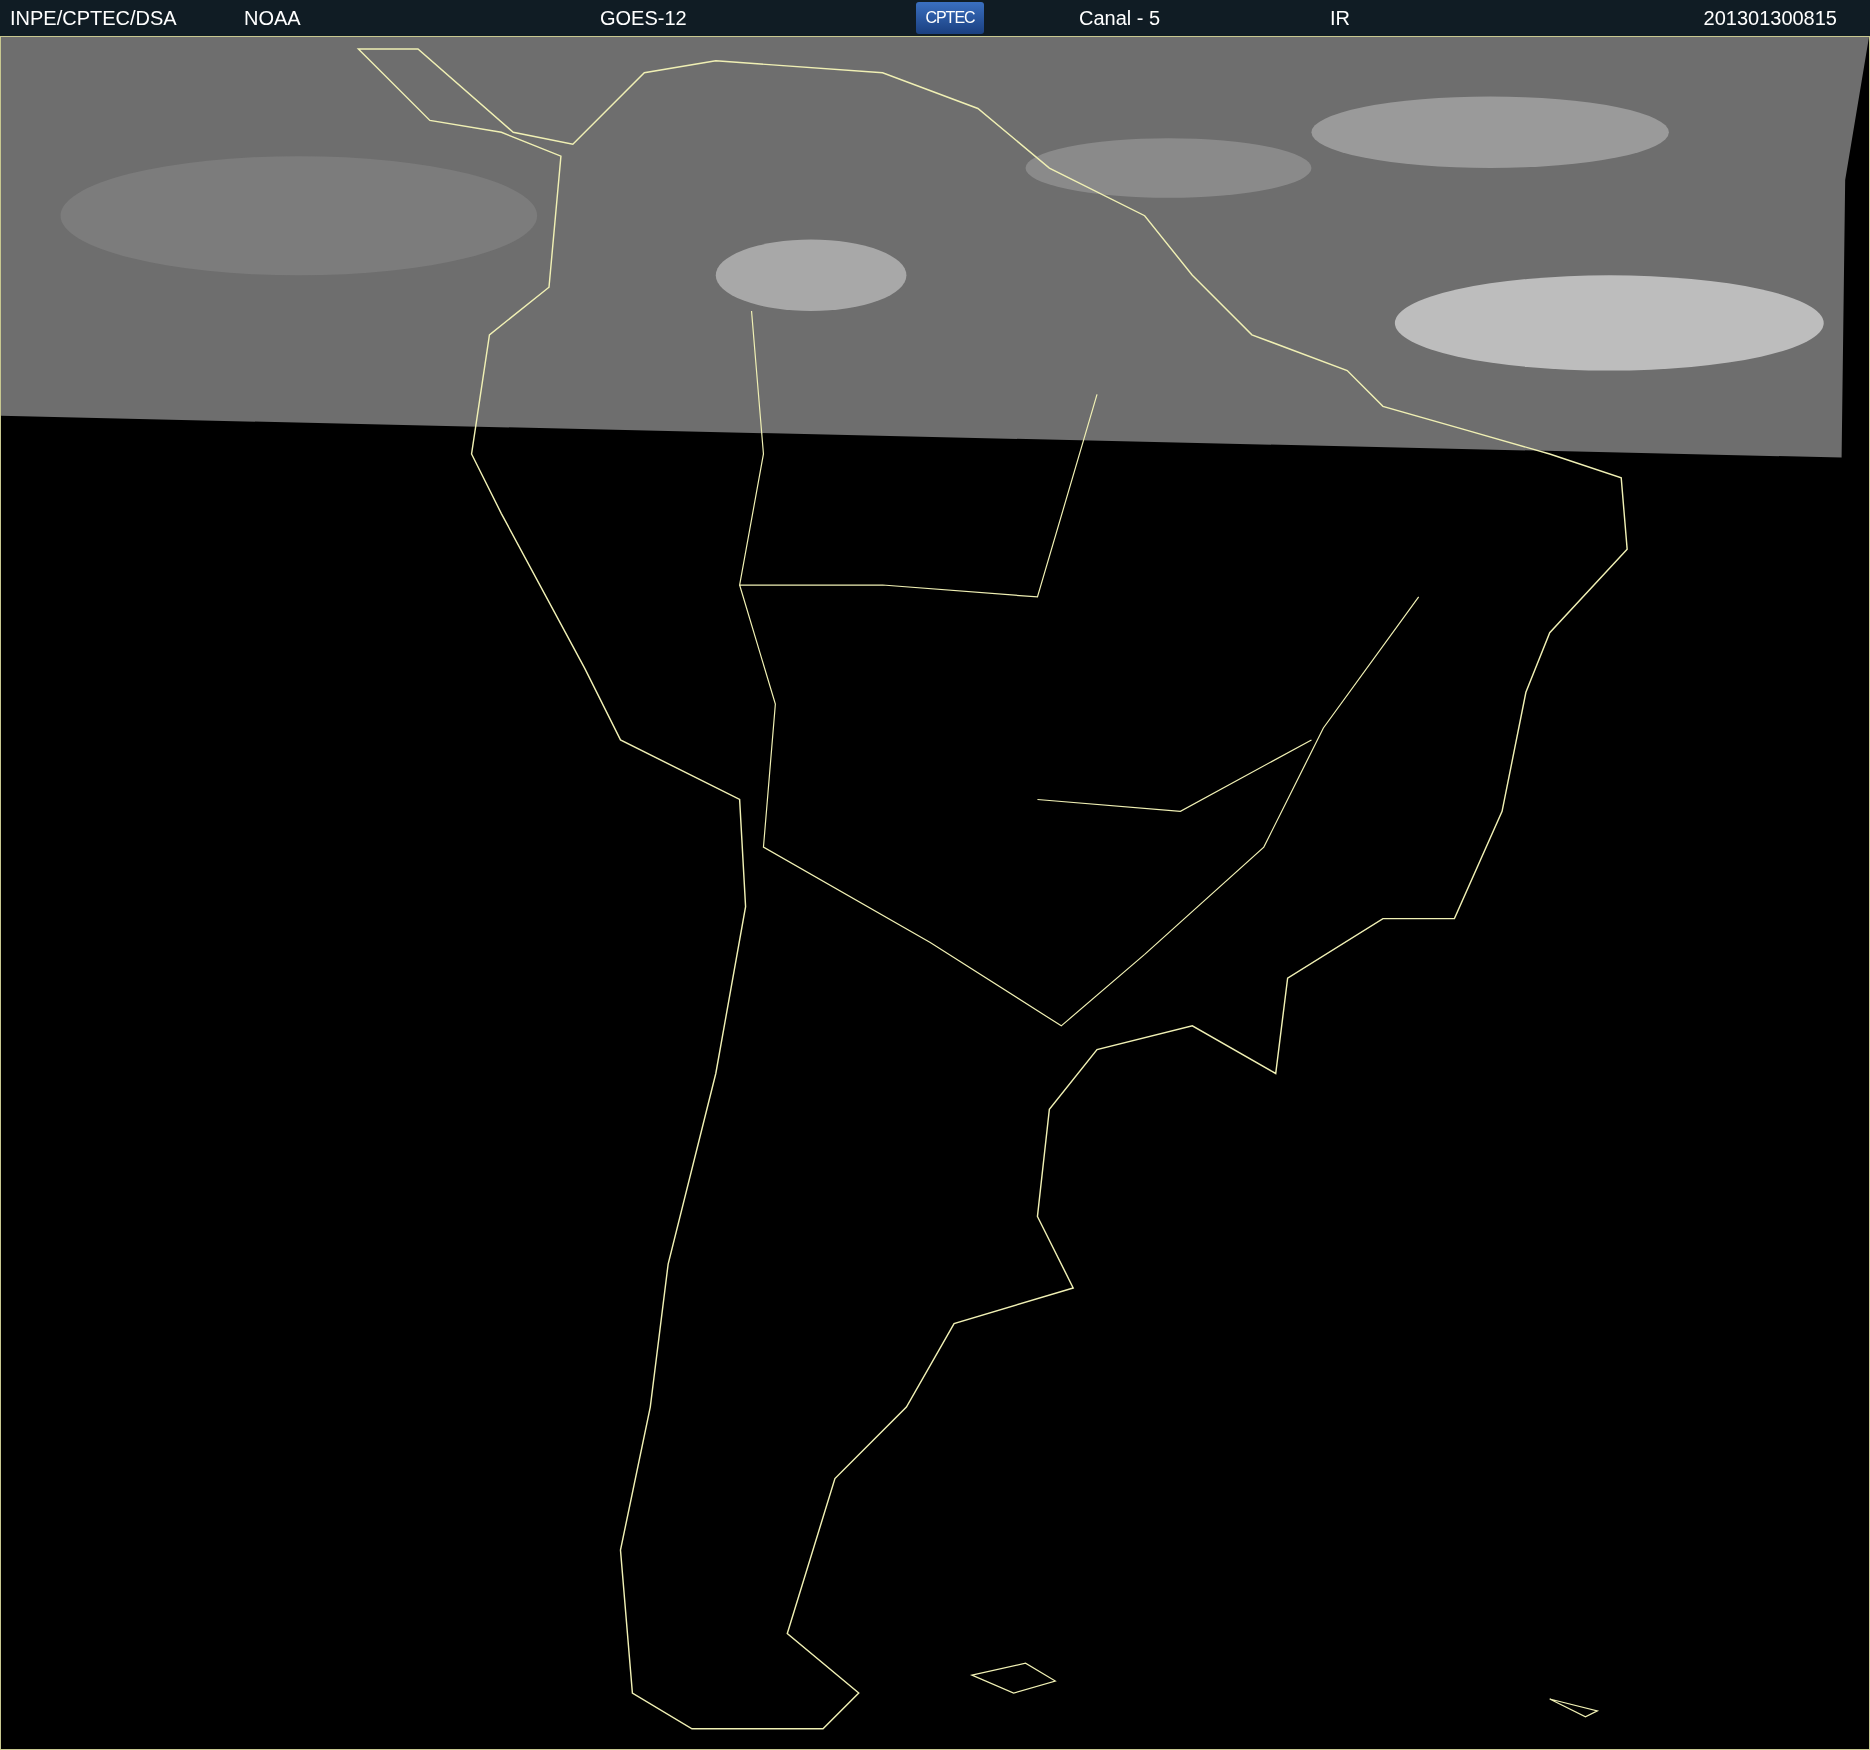 The width and height of the screenshot is (1870, 1750). What do you see at coordinates (273, 18) in the screenshot?
I see `header-label: NOAA` at bounding box center [273, 18].